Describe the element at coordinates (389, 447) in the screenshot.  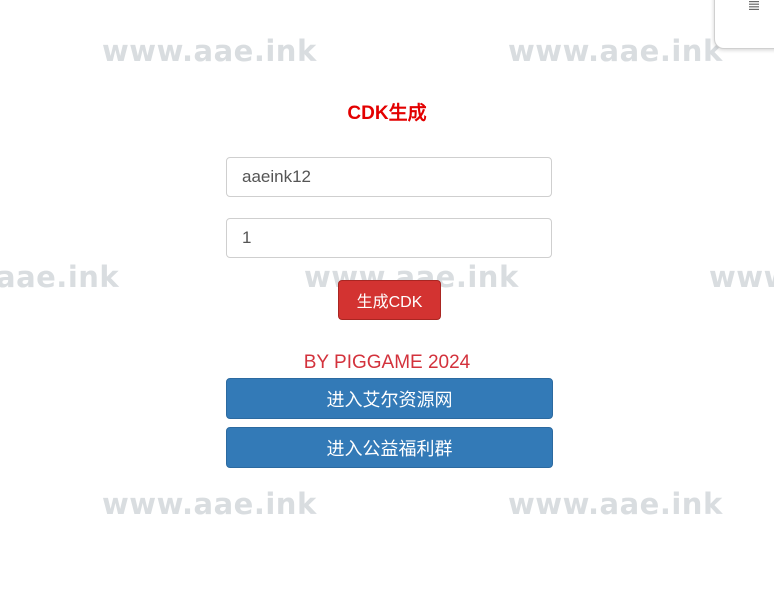
I see `welfare-group-button: 进入公益福利群` at that location.